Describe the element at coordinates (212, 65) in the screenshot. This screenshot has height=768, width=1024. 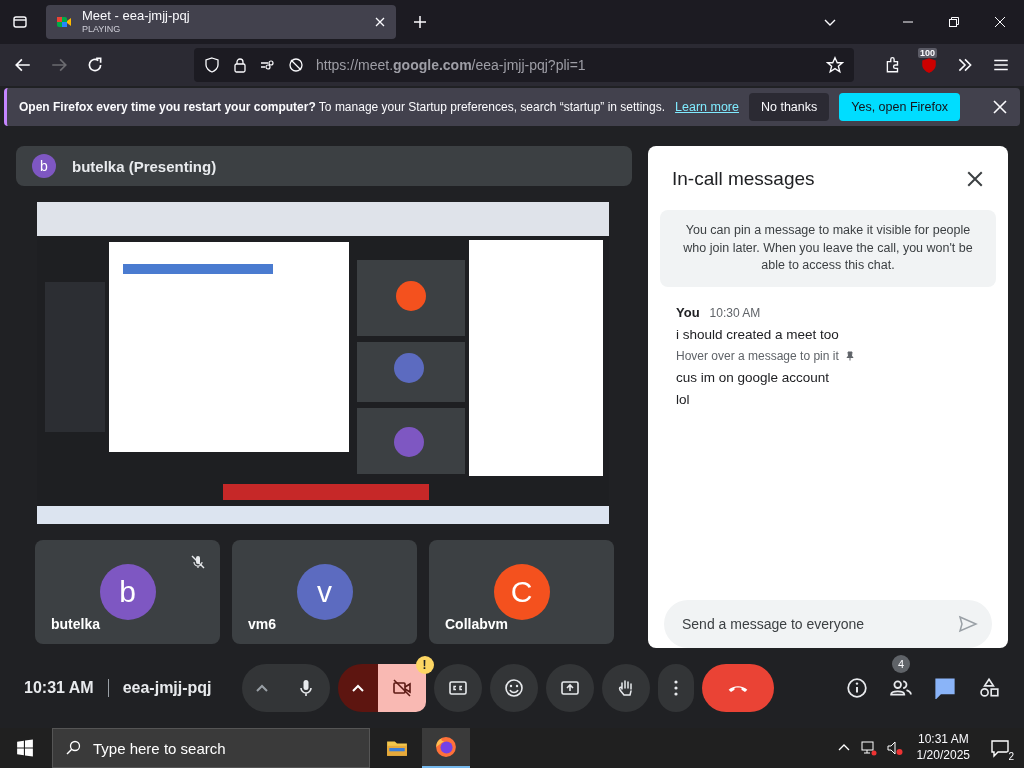
I see `shield-icon` at that location.